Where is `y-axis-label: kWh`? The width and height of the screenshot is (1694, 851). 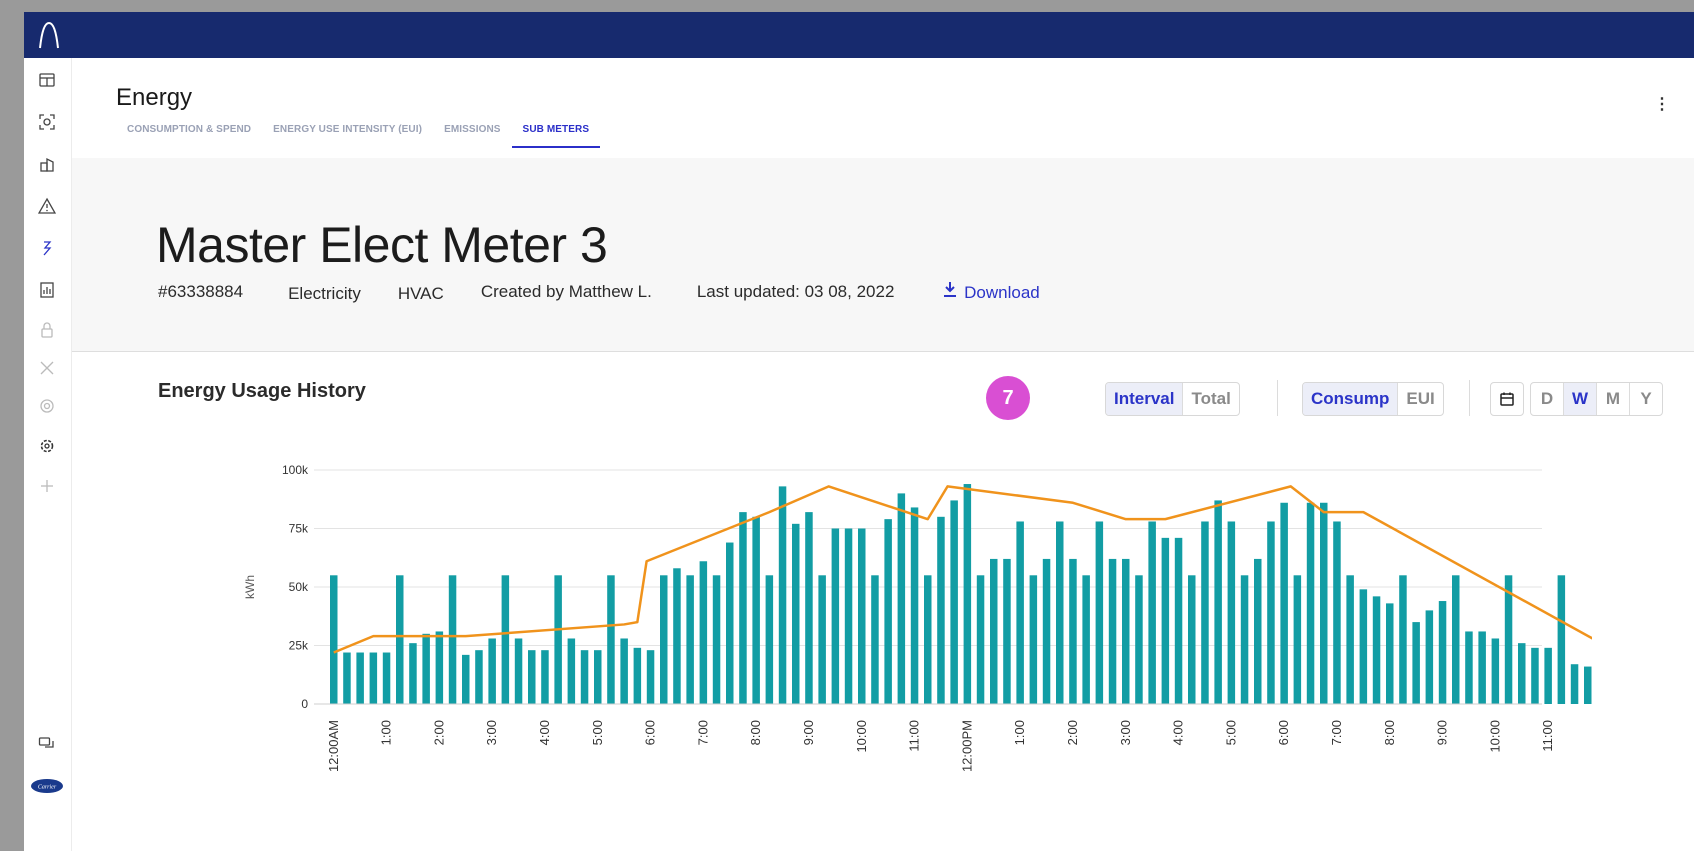
y-axis-label: kWh is located at coordinates (250, 587).